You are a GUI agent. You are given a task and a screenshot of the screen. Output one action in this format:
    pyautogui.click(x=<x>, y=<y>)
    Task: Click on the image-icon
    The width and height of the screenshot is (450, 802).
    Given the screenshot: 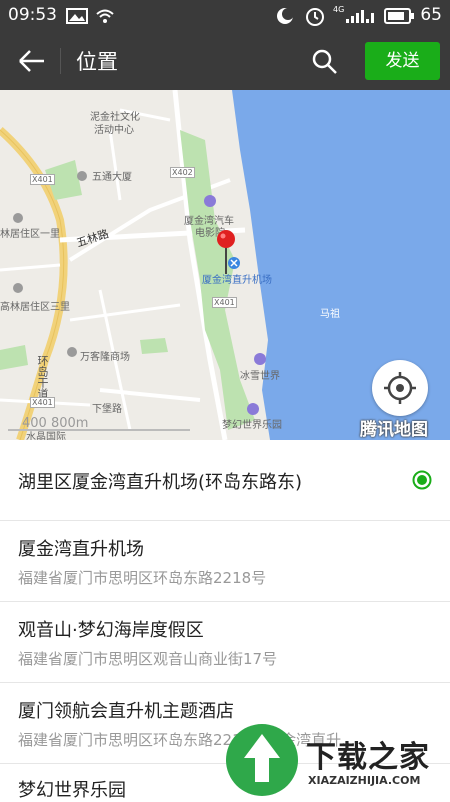 What is the action you would take?
    pyautogui.click(x=77, y=16)
    